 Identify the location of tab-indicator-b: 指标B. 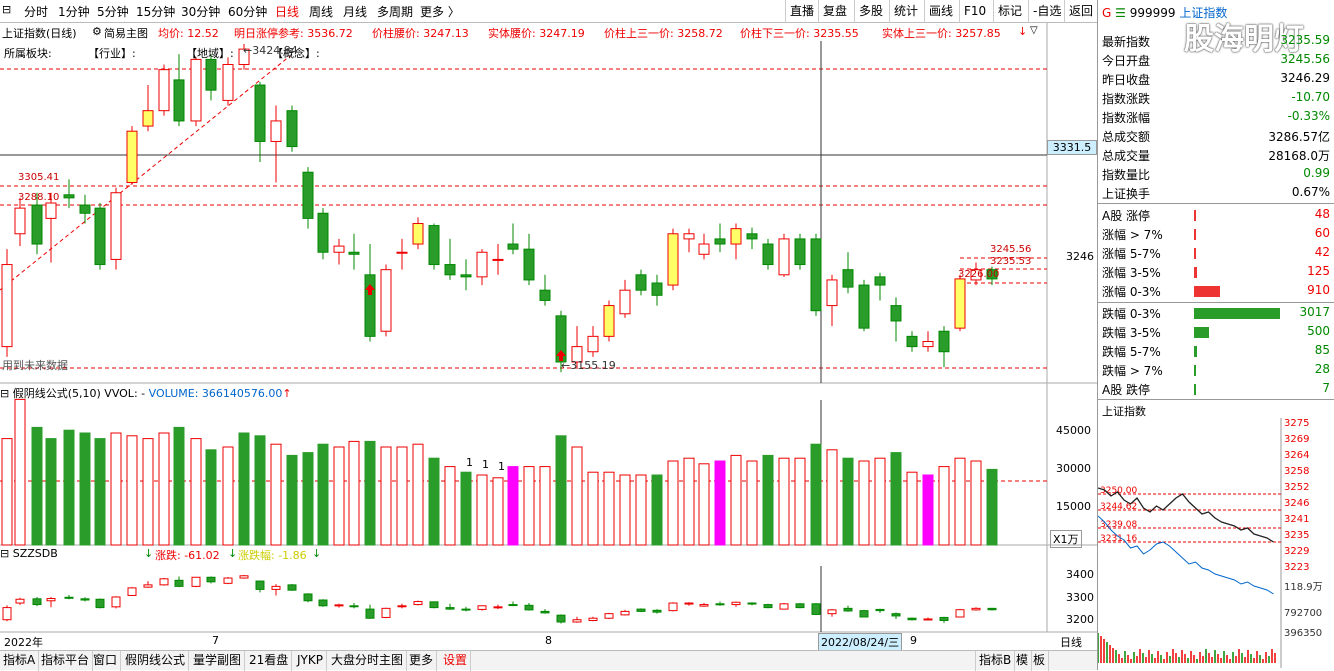
(995, 661).